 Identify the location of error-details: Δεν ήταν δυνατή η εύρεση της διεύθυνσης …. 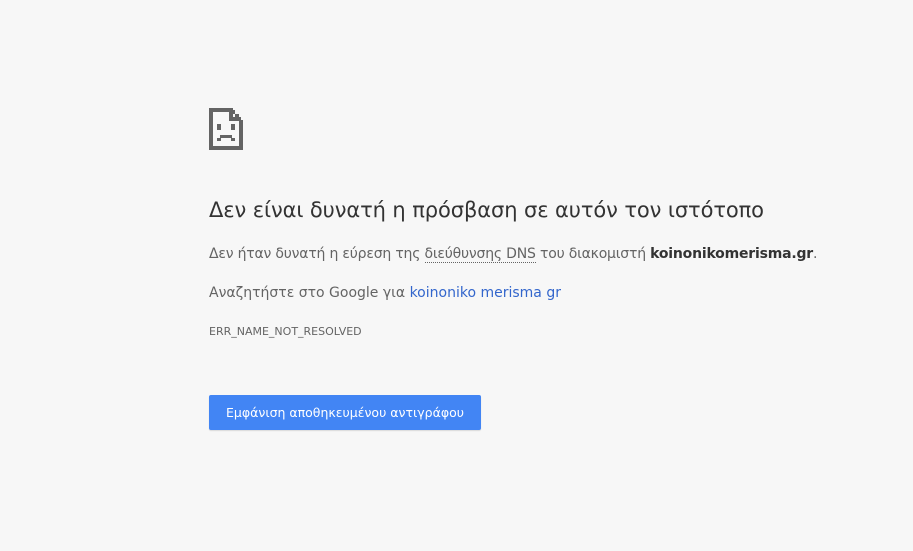
(513, 254).